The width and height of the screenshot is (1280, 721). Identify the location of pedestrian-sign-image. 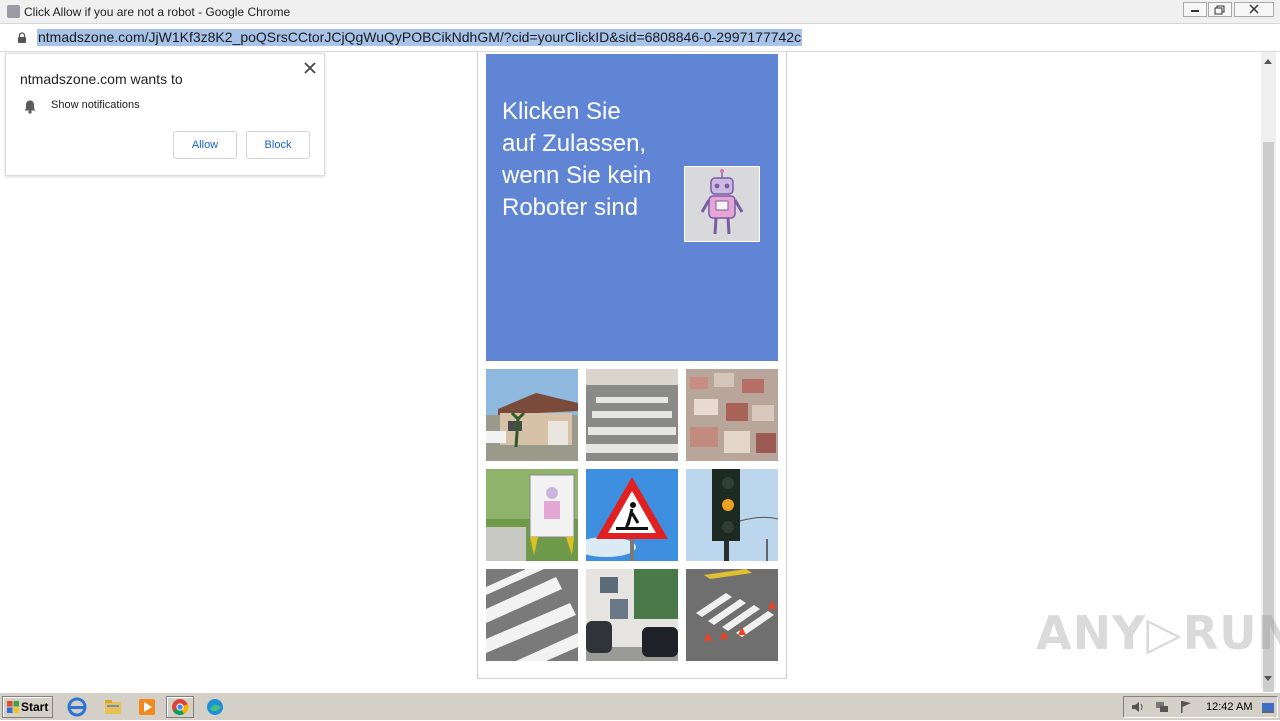
(632, 515).